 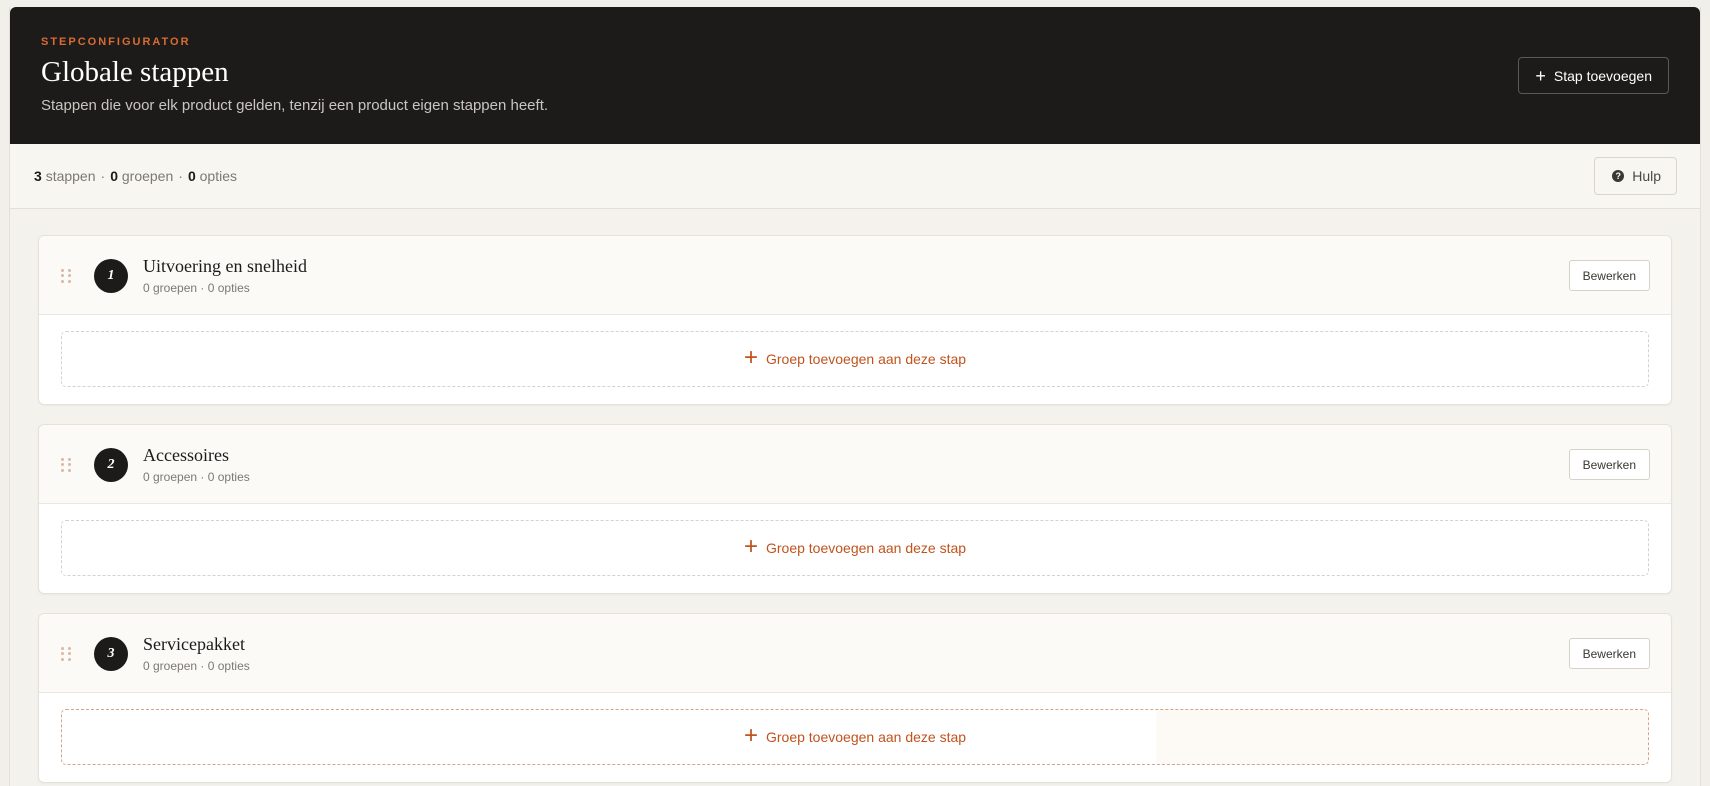 What do you see at coordinates (218, 176) in the screenshot?
I see `options-label: opties` at bounding box center [218, 176].